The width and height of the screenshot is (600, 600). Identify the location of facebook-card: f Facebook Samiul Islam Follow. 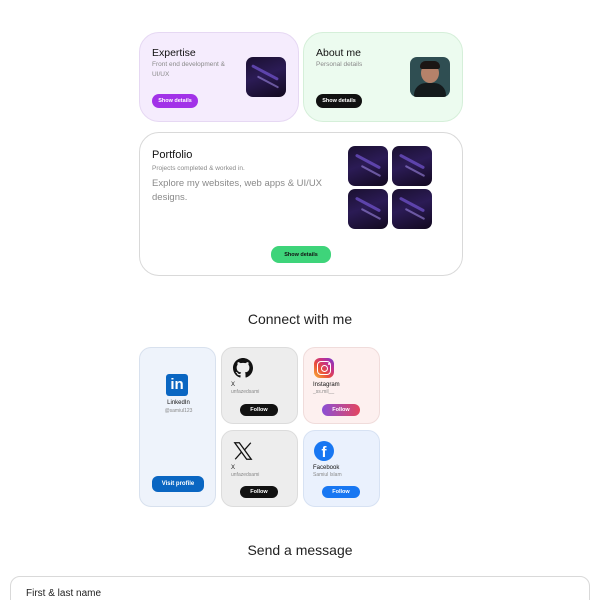
(341, 468).